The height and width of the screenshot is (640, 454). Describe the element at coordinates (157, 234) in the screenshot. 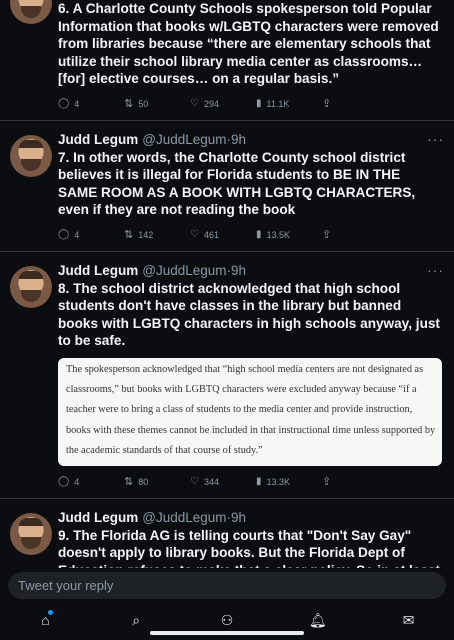

I see `retweet-button: ⇅ 142` at that location.